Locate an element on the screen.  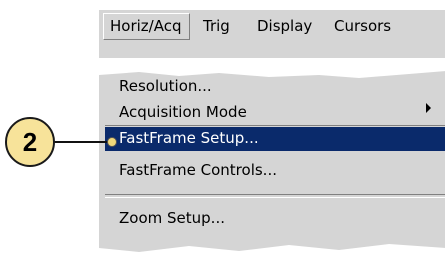
menu-horiz-acq: Horiz/Acq is located at coordinates (147, 26).